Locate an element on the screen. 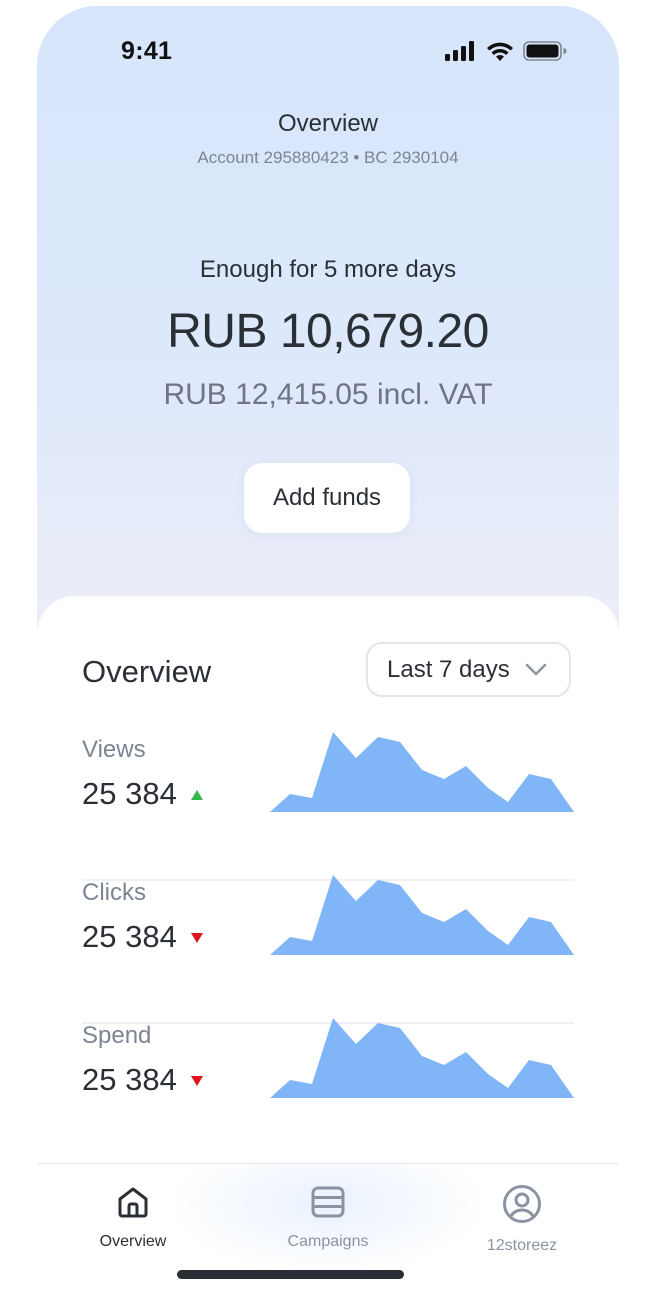  balance-amount-vat: RUB 12,415.05 incl. VAT is located at coordinates (328, 394).